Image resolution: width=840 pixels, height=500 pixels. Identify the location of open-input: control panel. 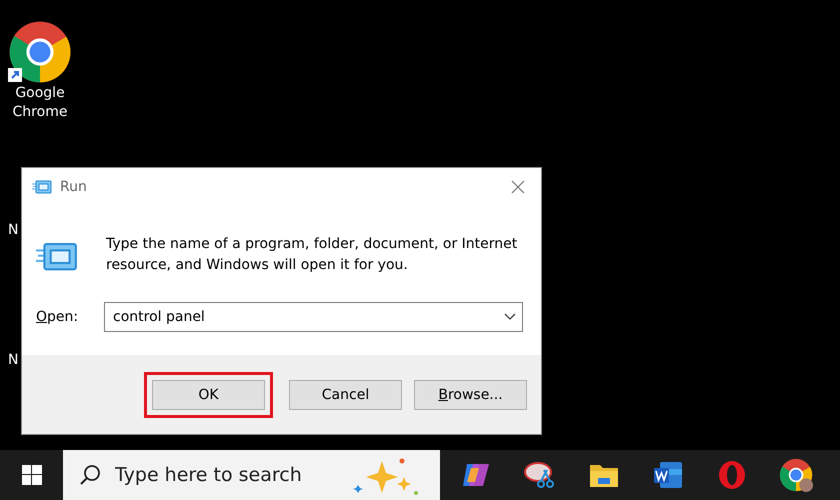
(308, 317).